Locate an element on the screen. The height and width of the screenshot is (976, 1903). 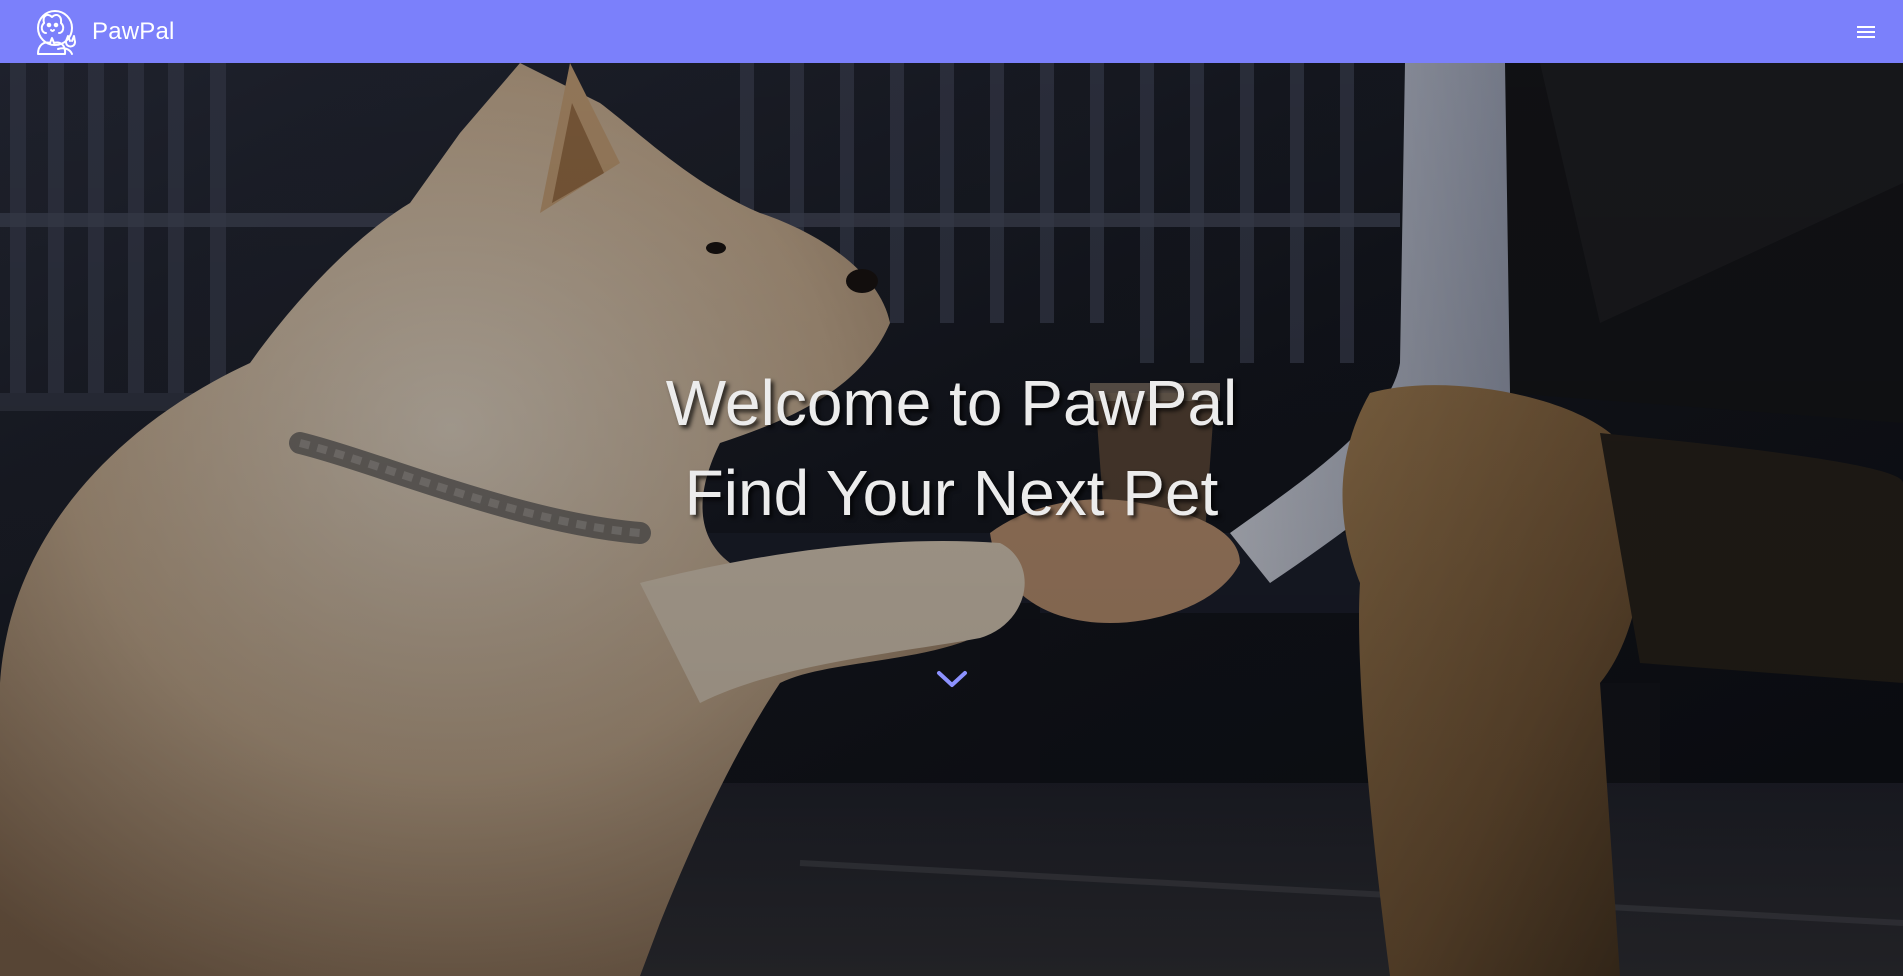
chevron-down-icon is located at coordinates (952, 679).